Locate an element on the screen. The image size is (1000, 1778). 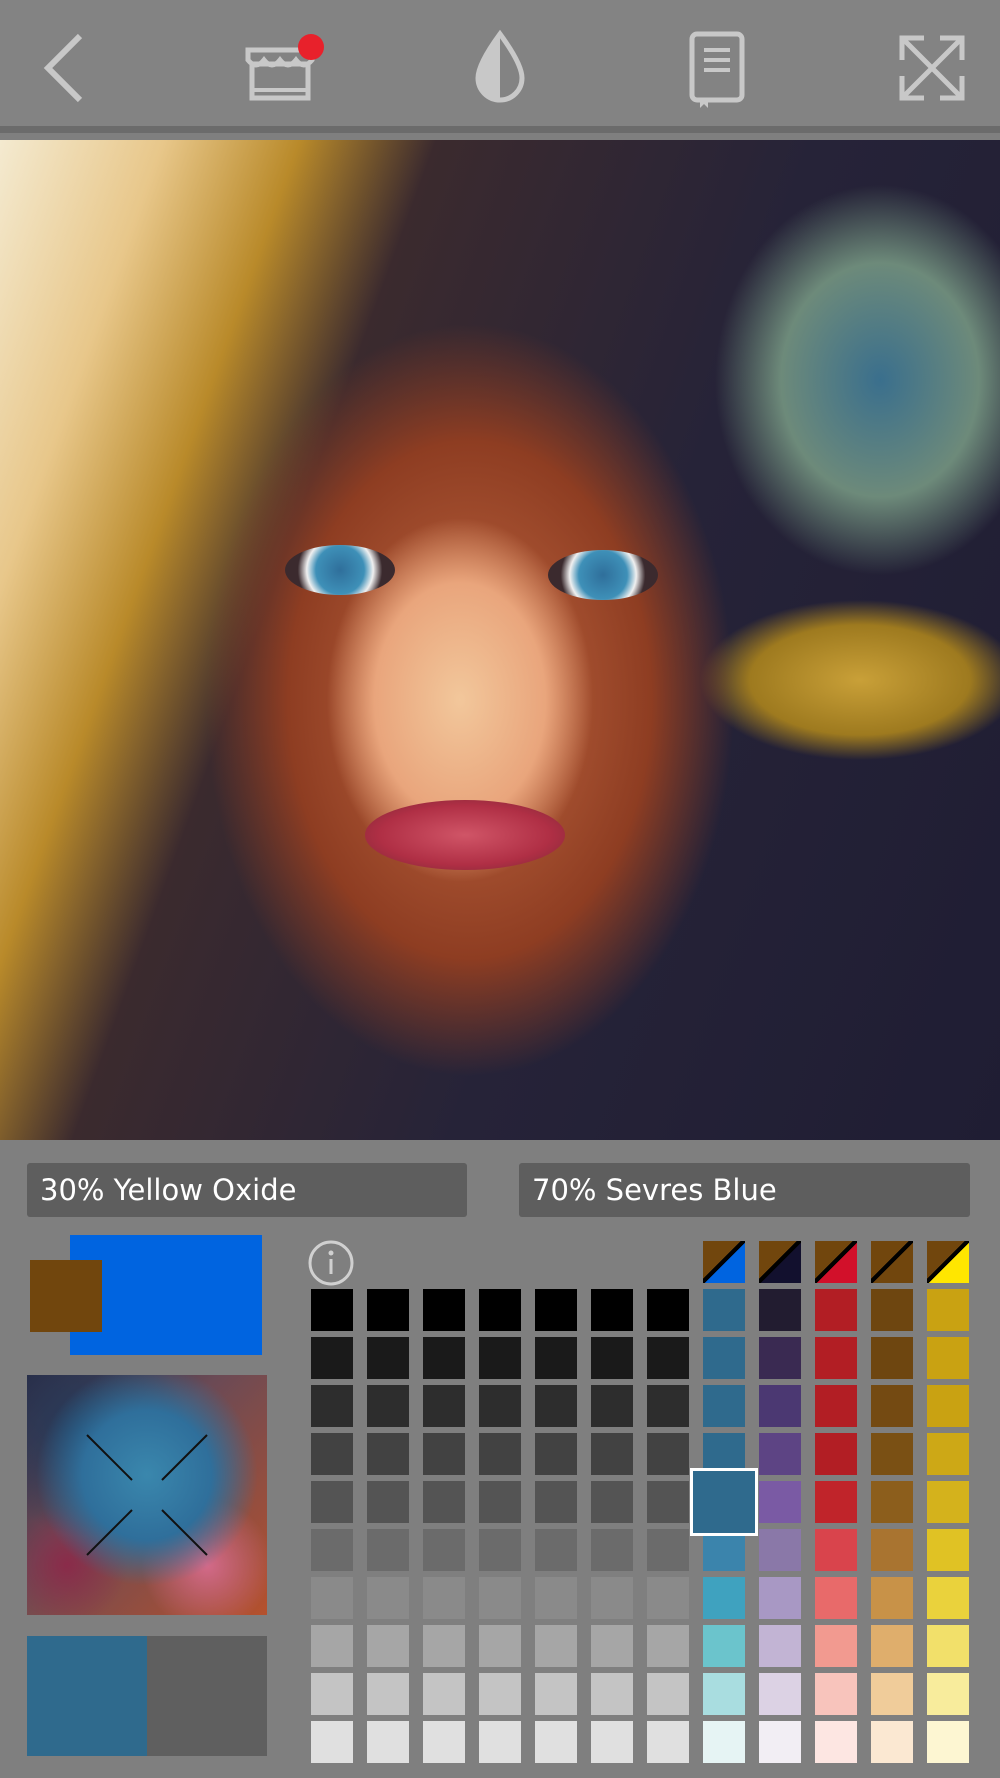
blue-column-header-swatch is located at coordinates (724, 1262).